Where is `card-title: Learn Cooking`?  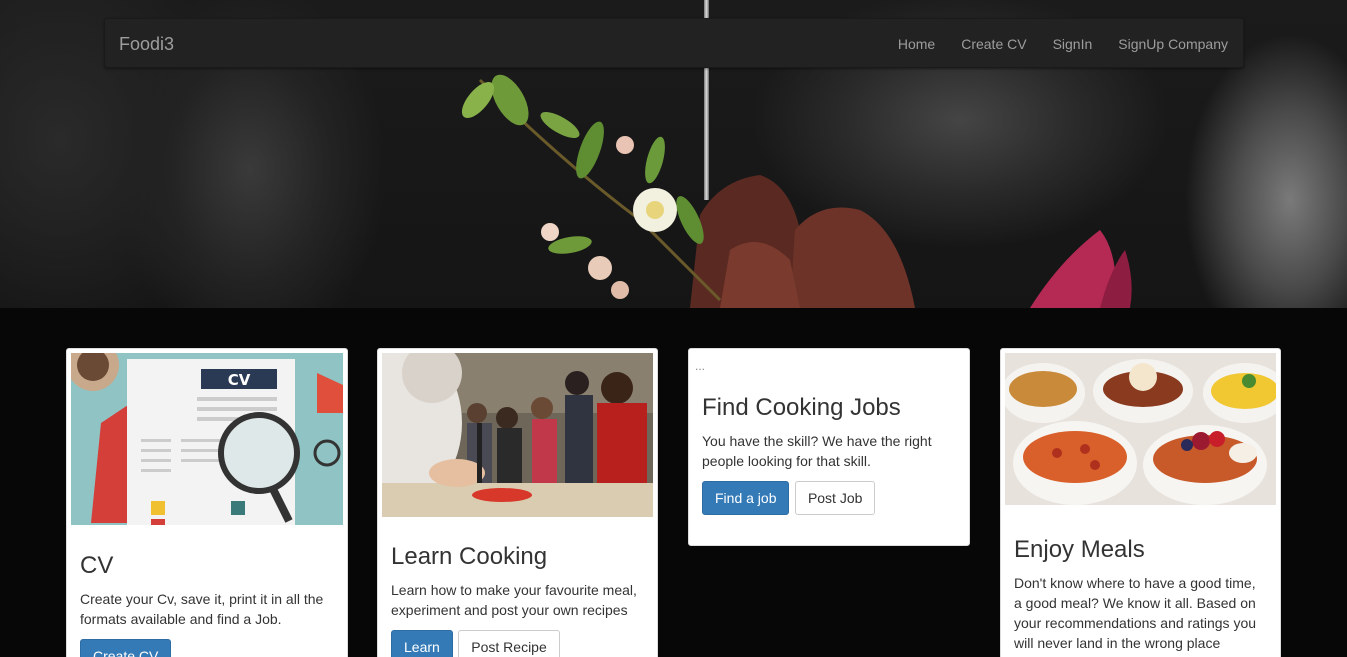
card-title: Learn Cooking is located at coordinates (469, 556).